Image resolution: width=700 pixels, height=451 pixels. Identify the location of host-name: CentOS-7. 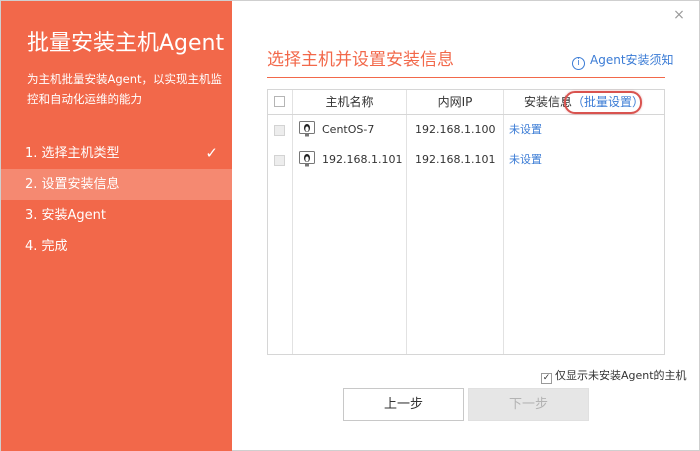
(348, 129).